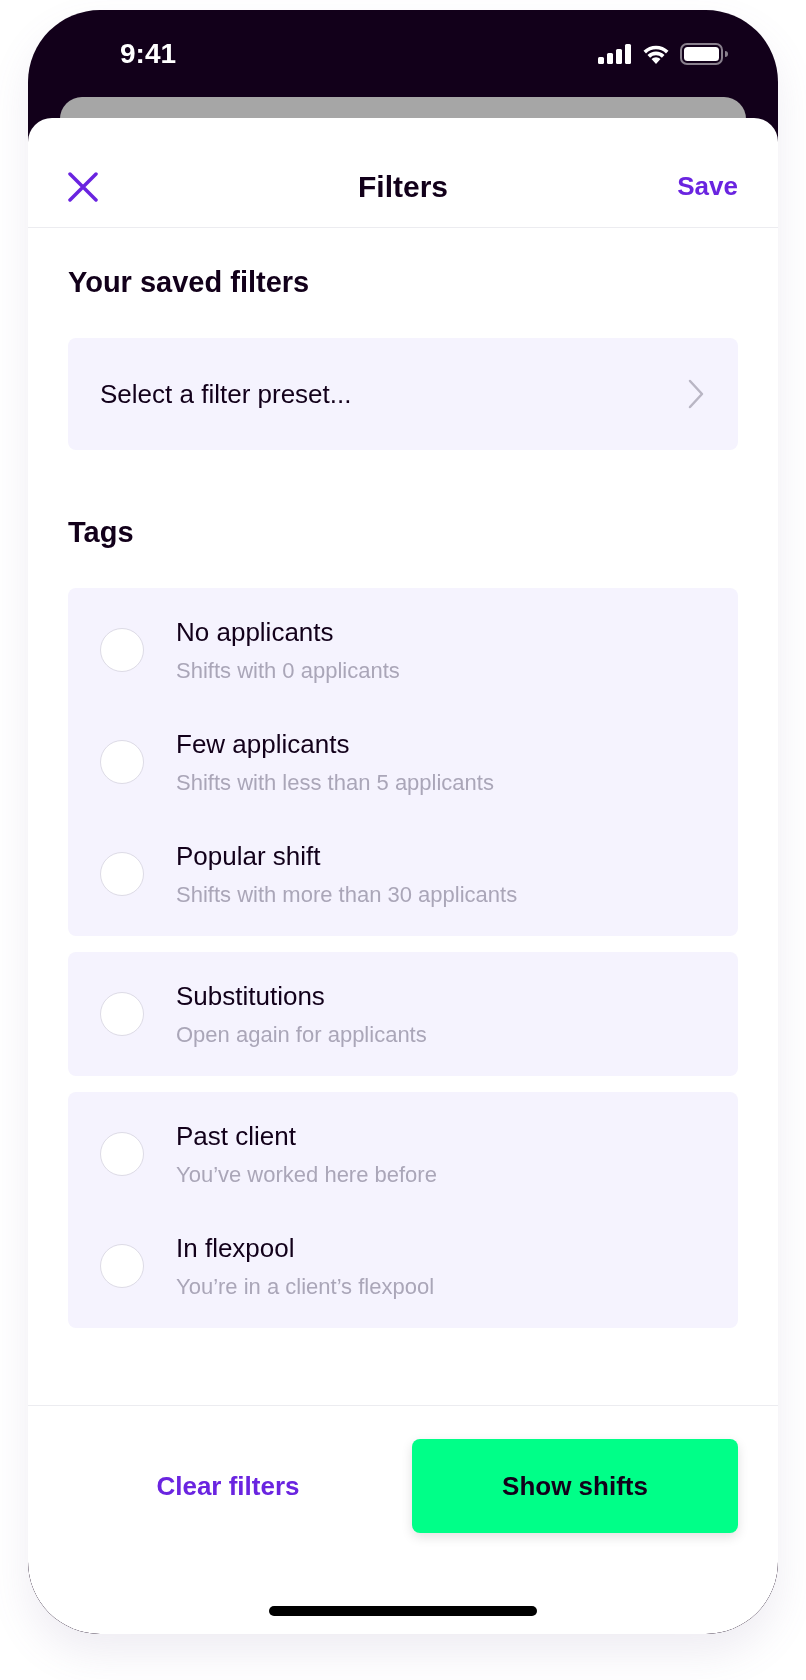  What do you see at coordinates (615, 53) in the screenshot?
I see `signal-icon` at bounding box center [615, 53].